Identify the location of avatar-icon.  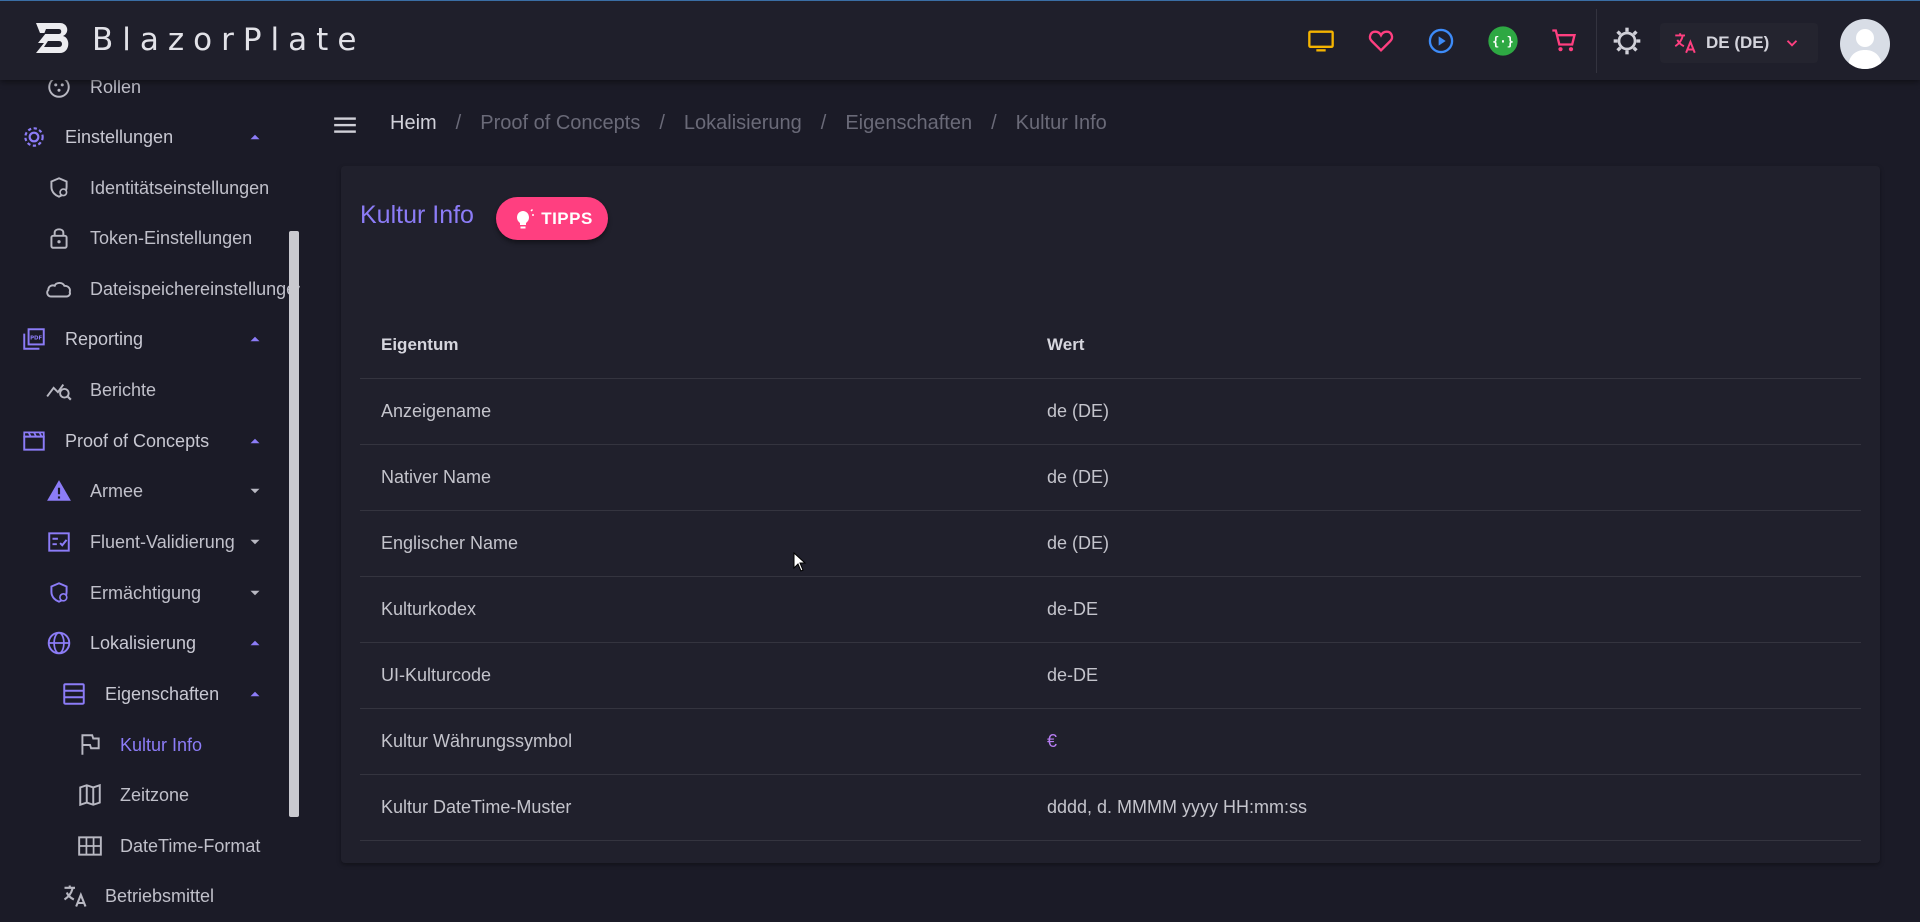
(1865, 49).